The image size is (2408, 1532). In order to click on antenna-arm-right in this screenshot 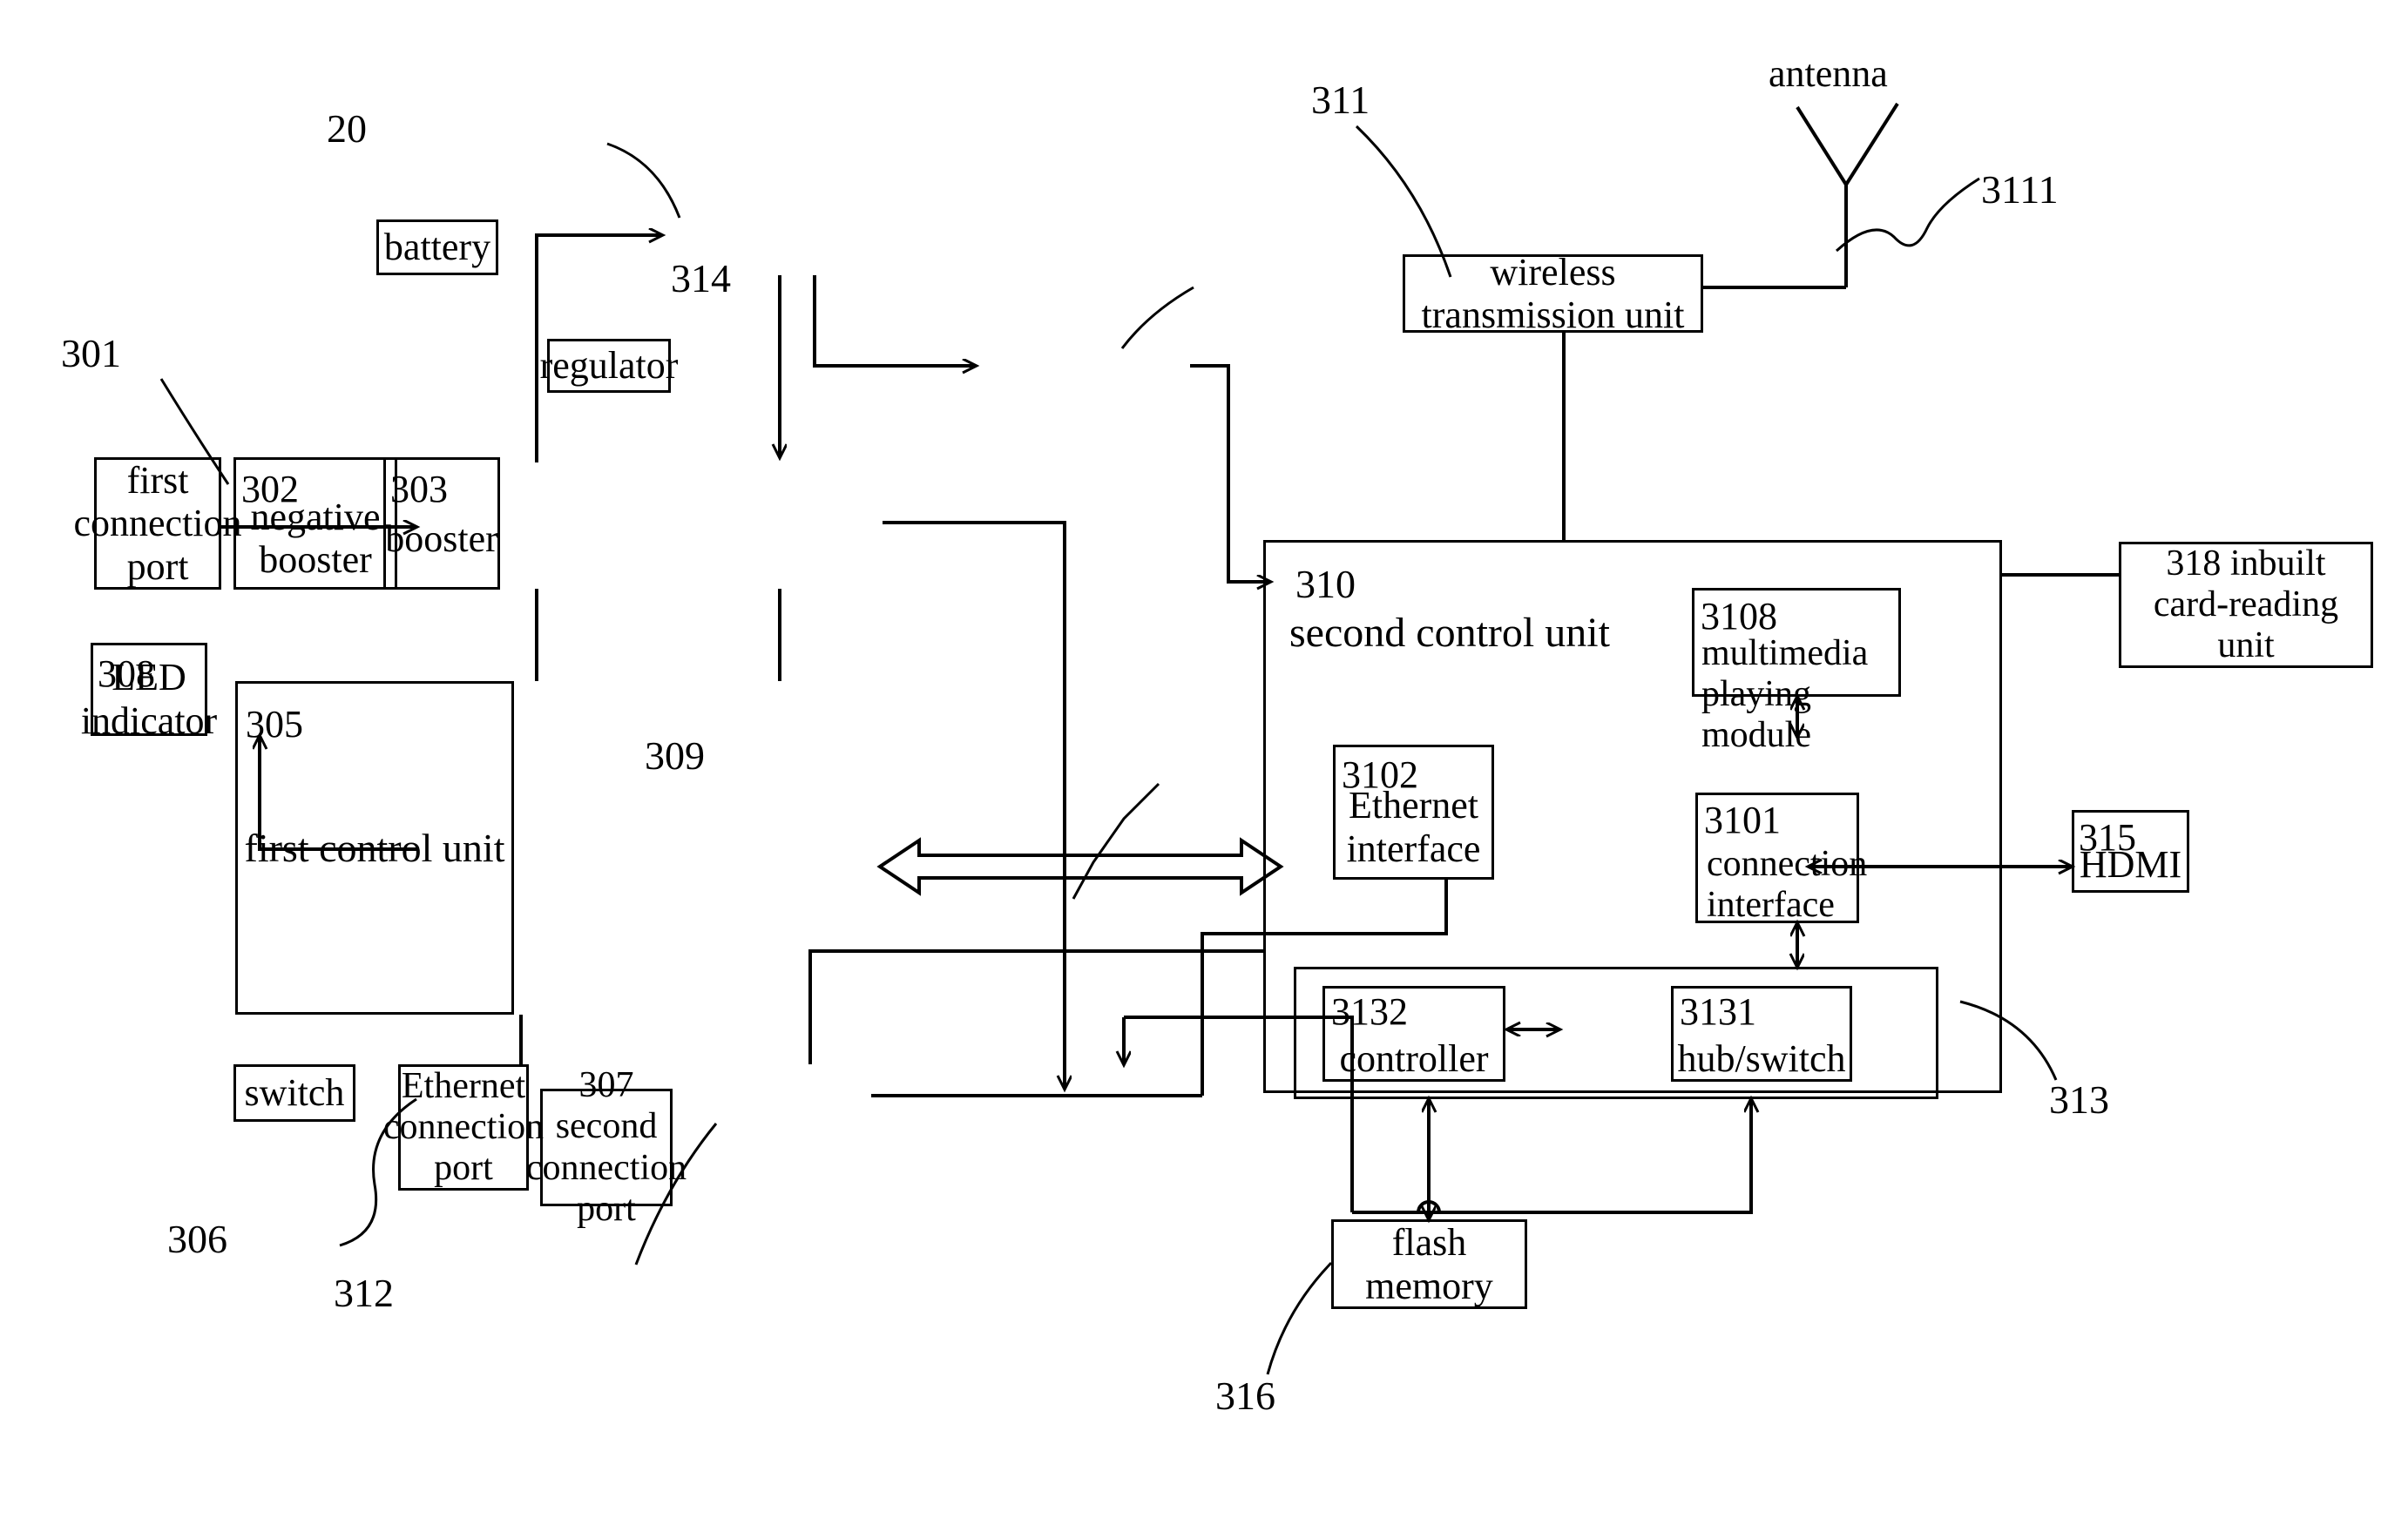, I will do `click(1872, 144)`.